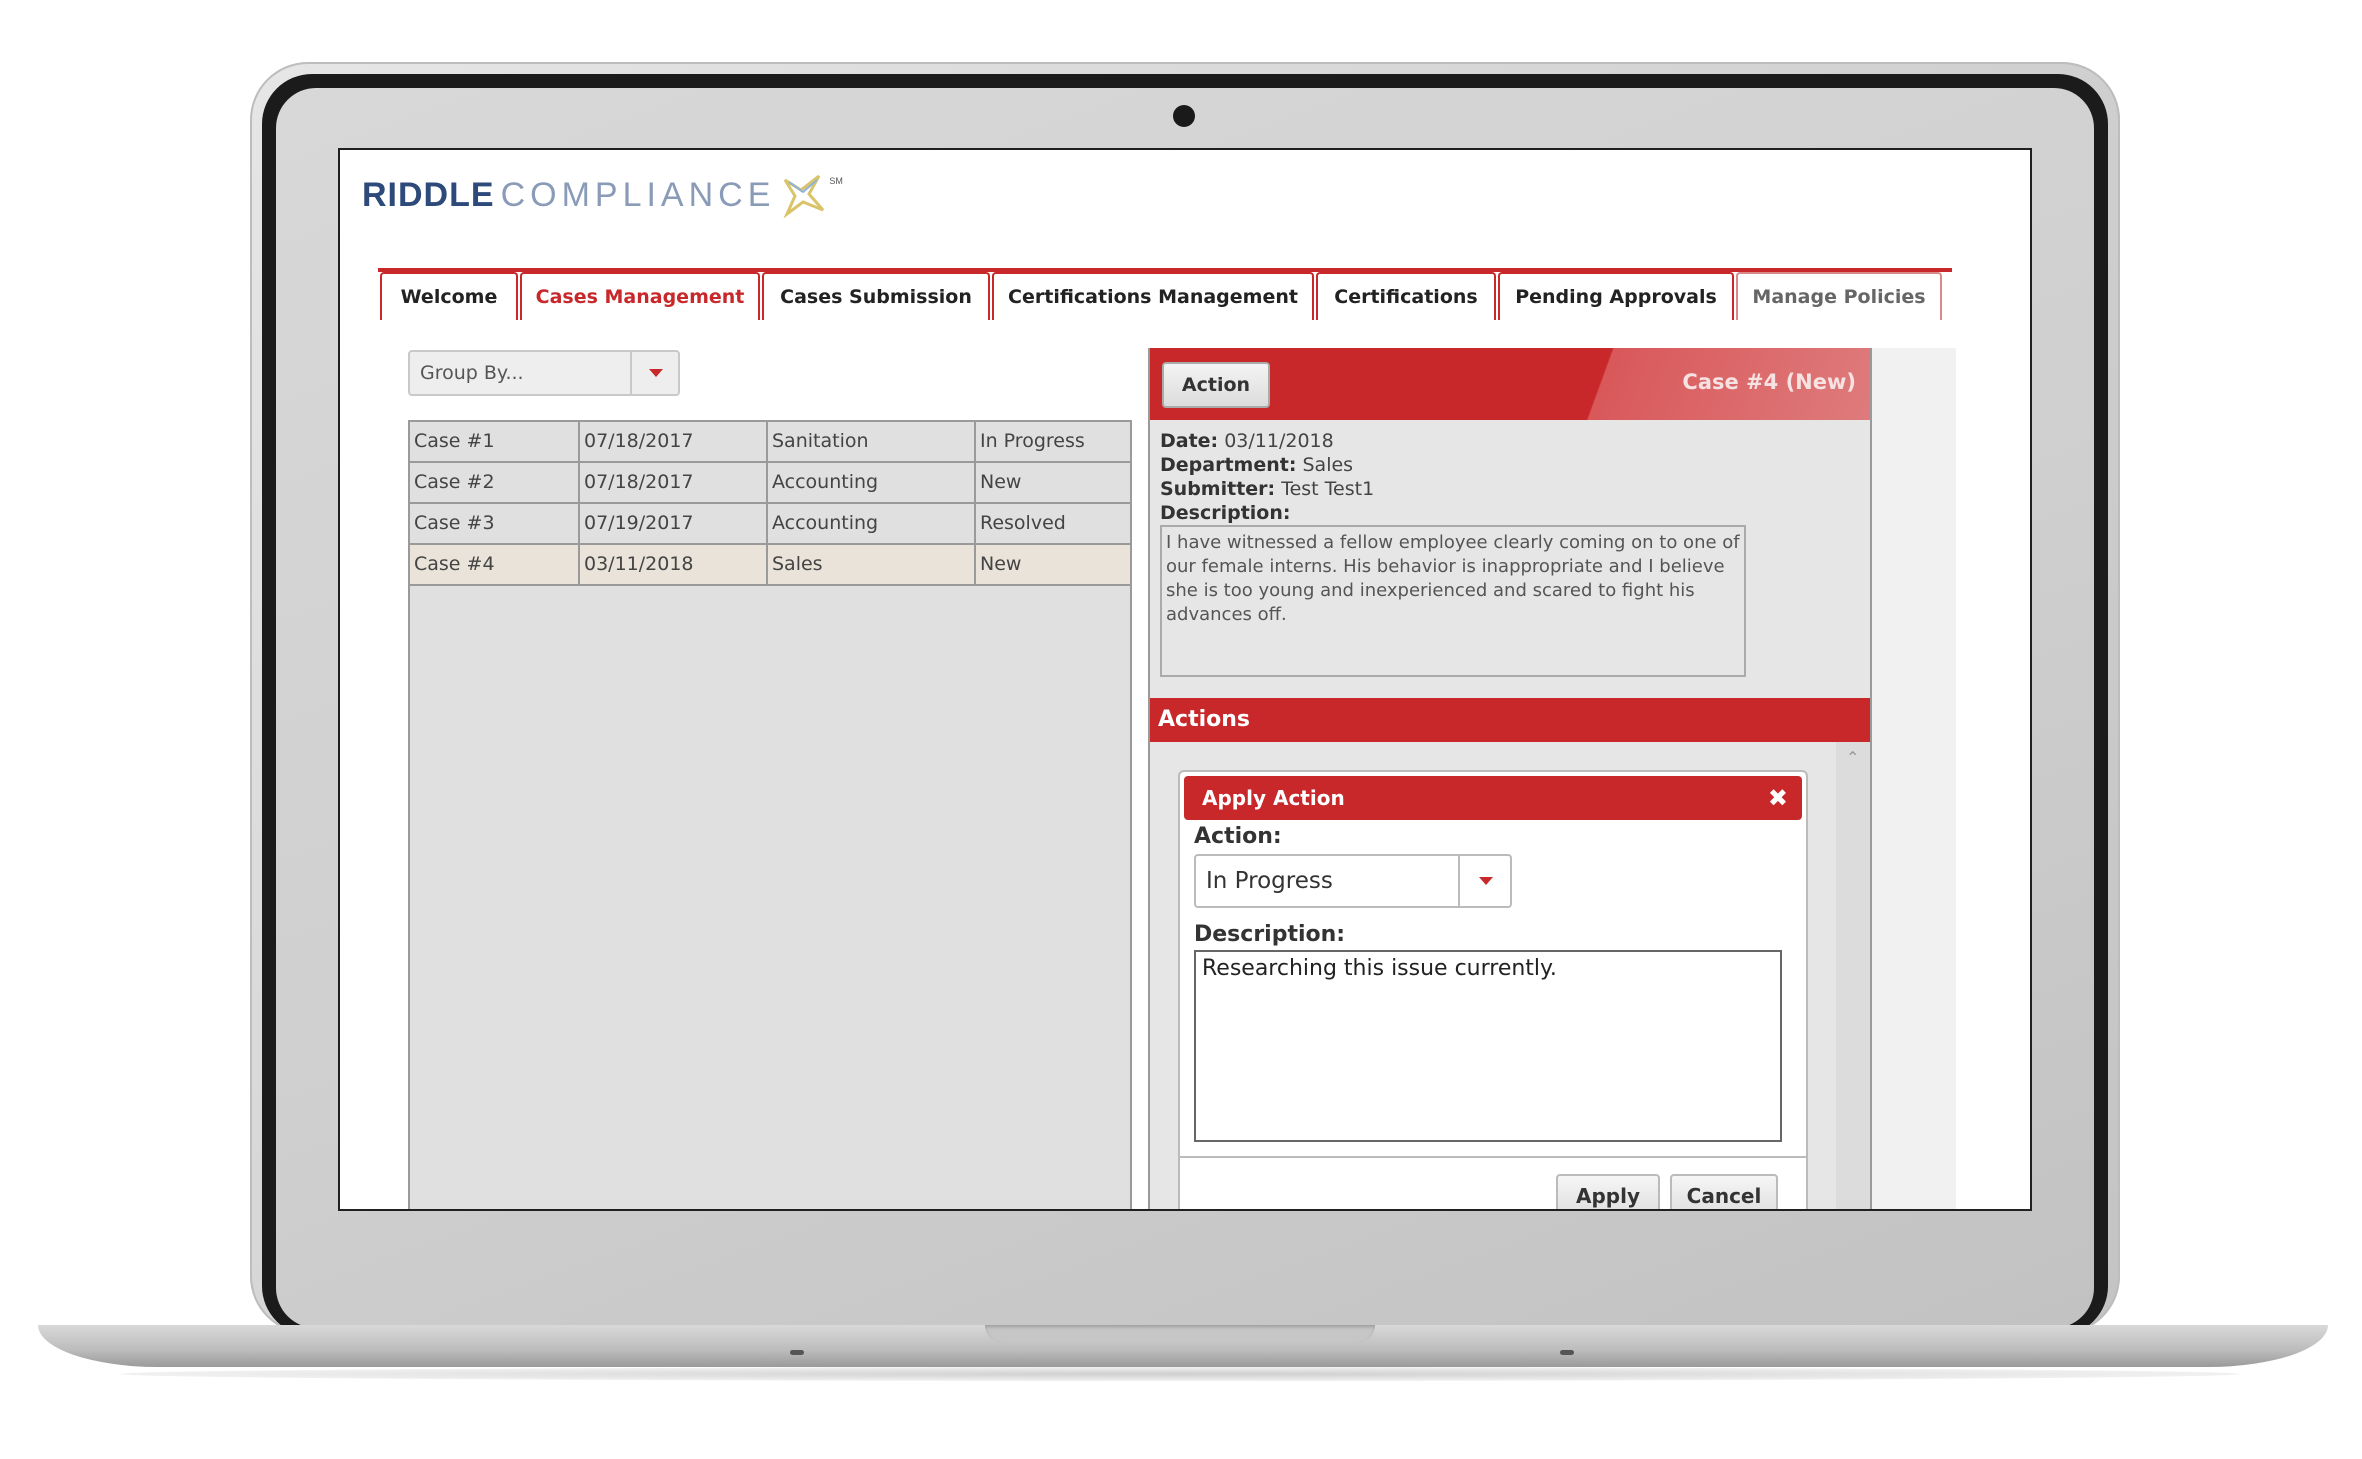  What do you see at coordinates (872, 441) in the screenshot?
I see `case-department-cell: Sanitation` at bounding box center [872, 441].